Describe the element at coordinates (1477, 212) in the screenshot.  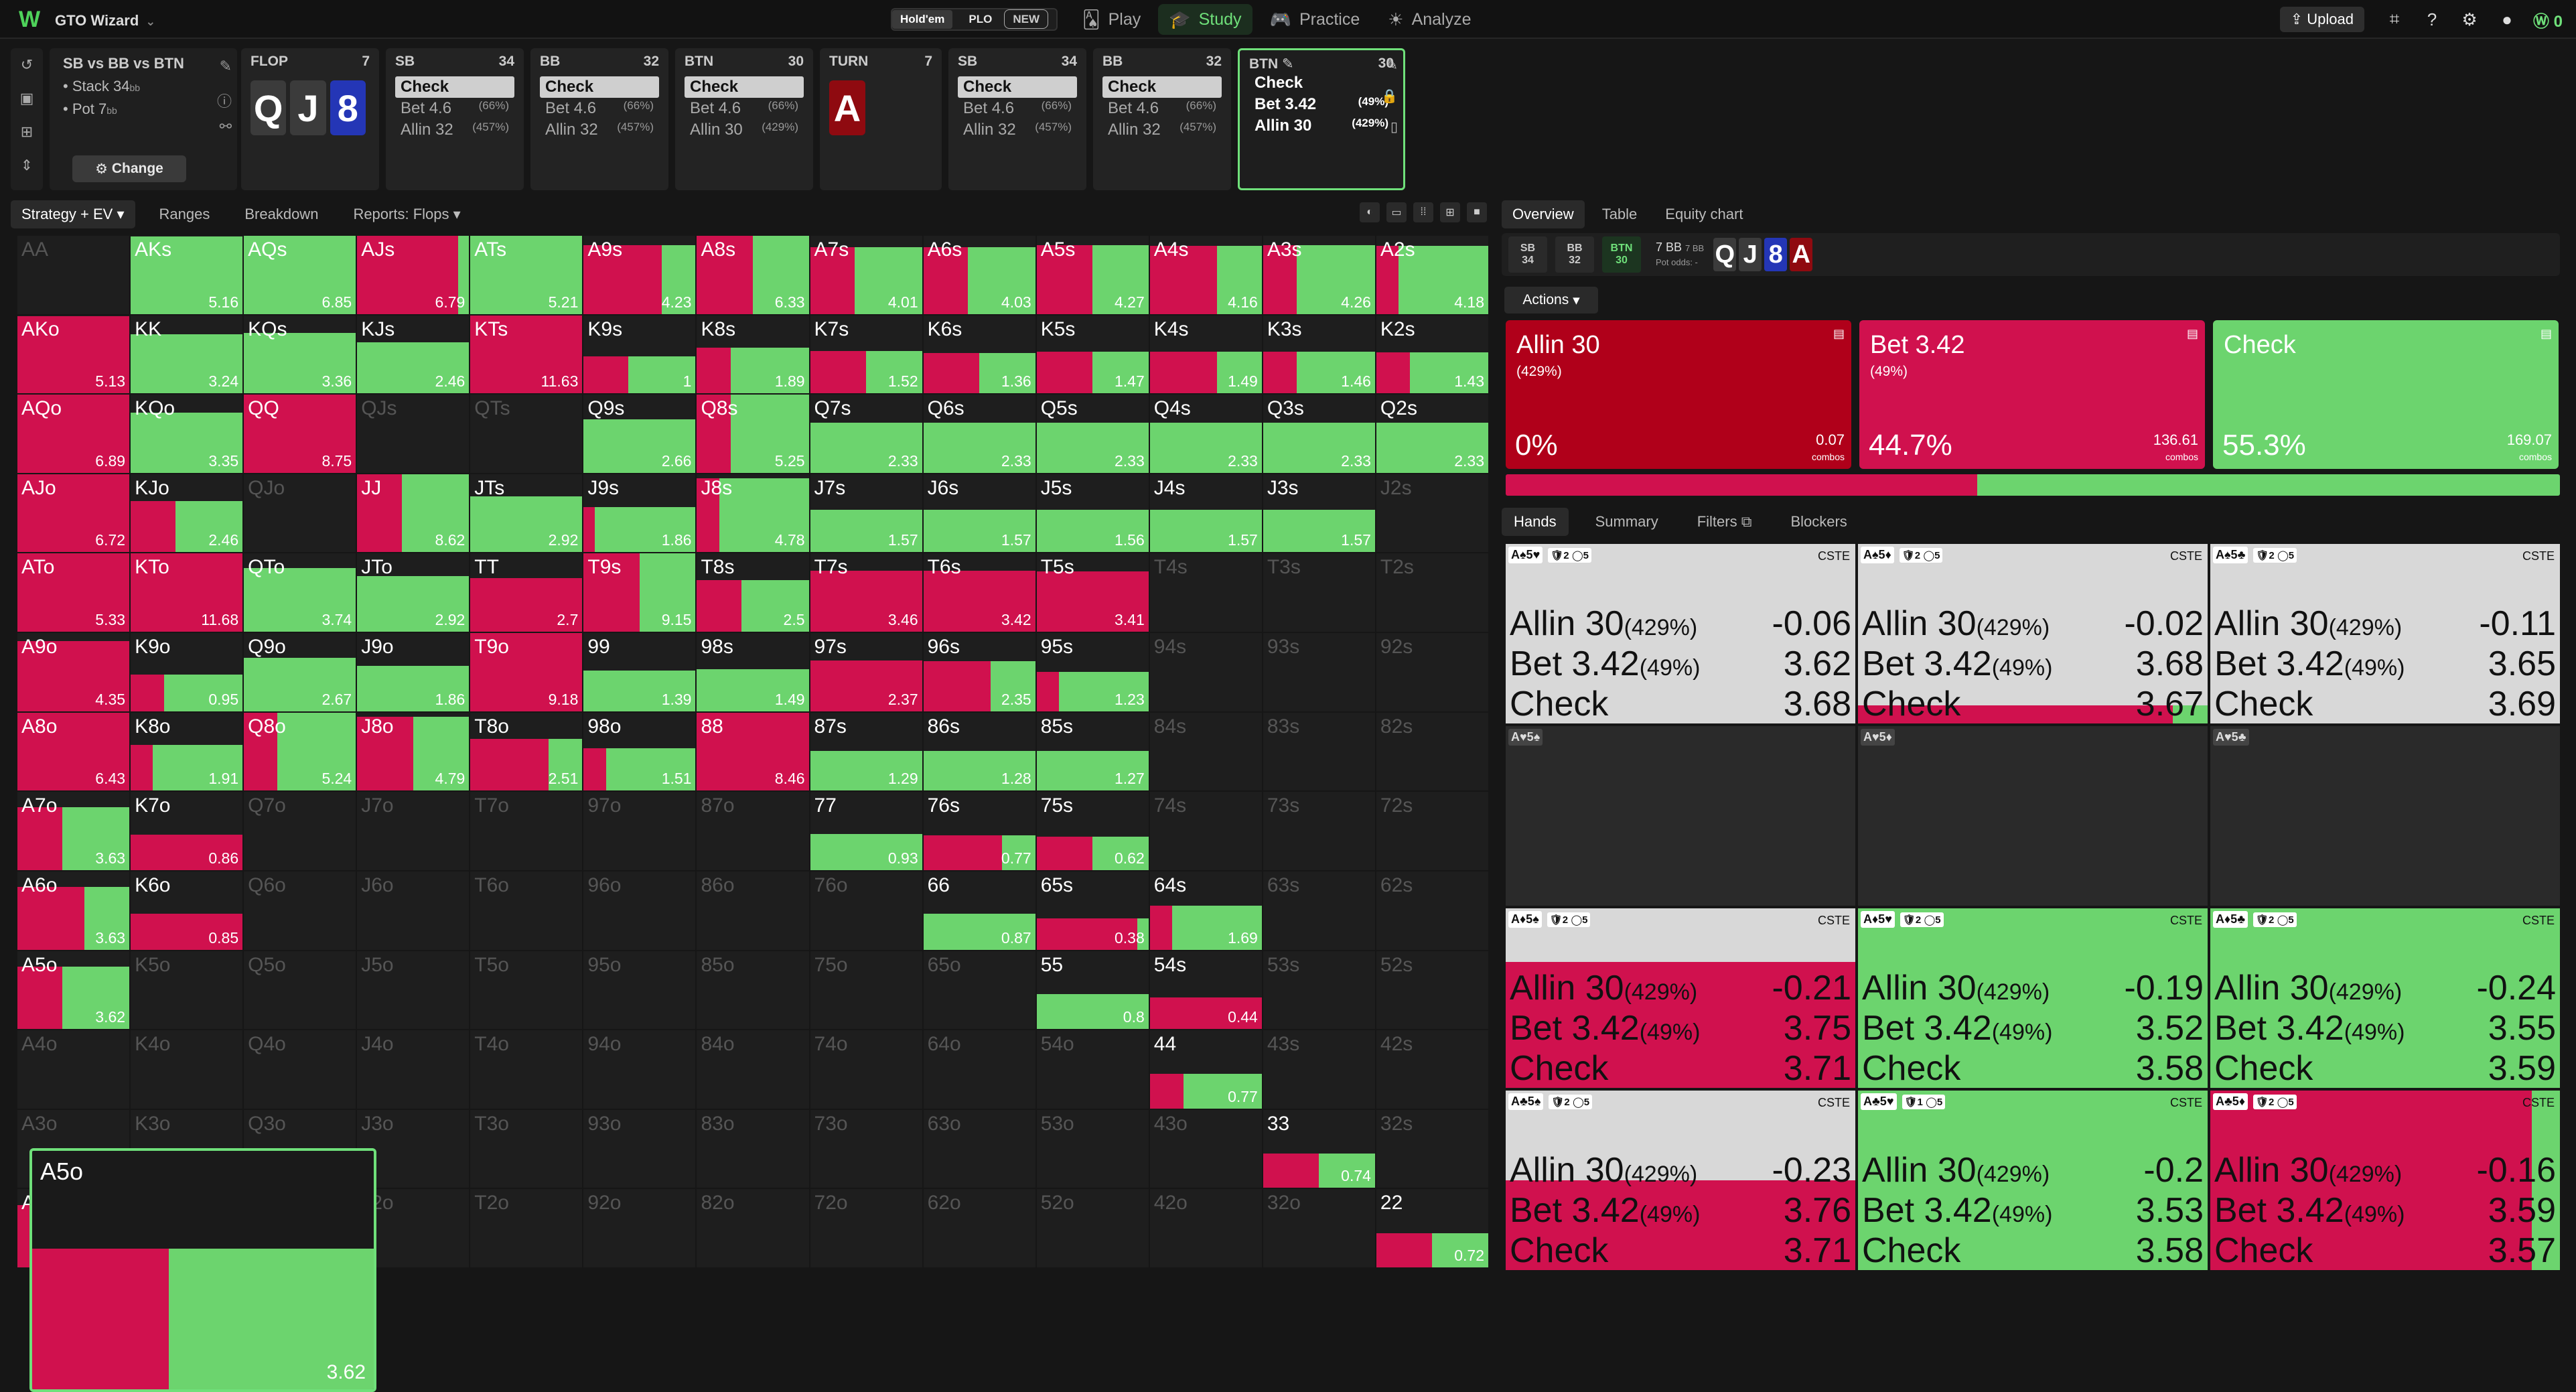
I see `view-icon-5: ■` at that location.